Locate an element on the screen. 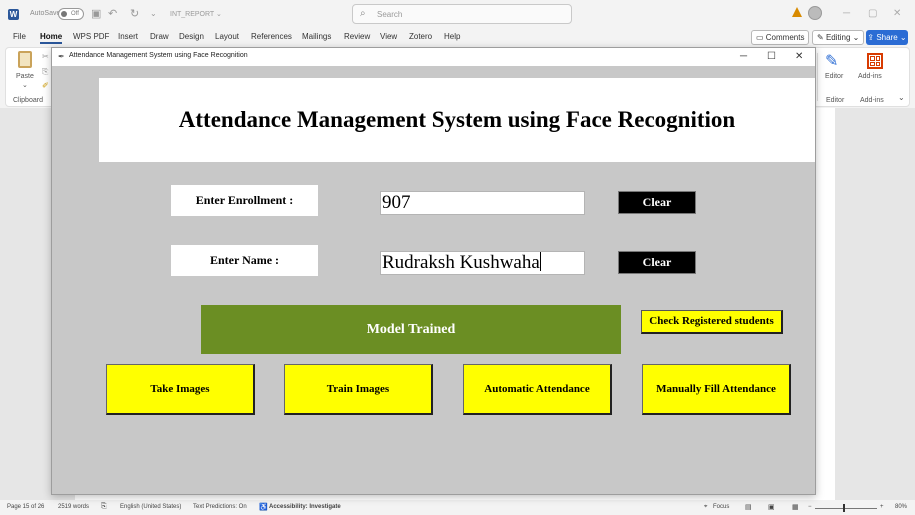 The height and width of the screenshot is (515, 915). app-maximize-icon: ☐ is located at coordinates (771, 56).